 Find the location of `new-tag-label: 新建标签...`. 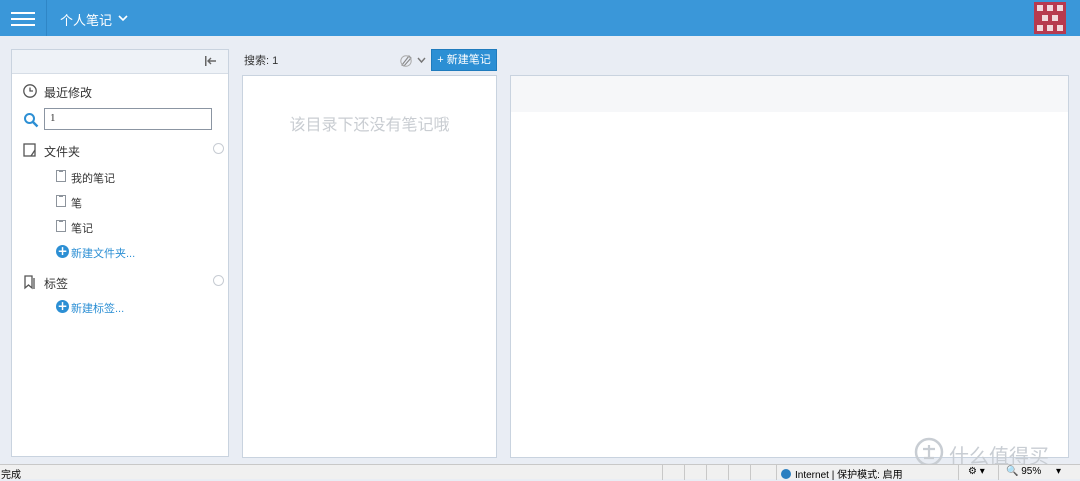

new-tag-label: 新建标签... is located at coordinates (98, 309).